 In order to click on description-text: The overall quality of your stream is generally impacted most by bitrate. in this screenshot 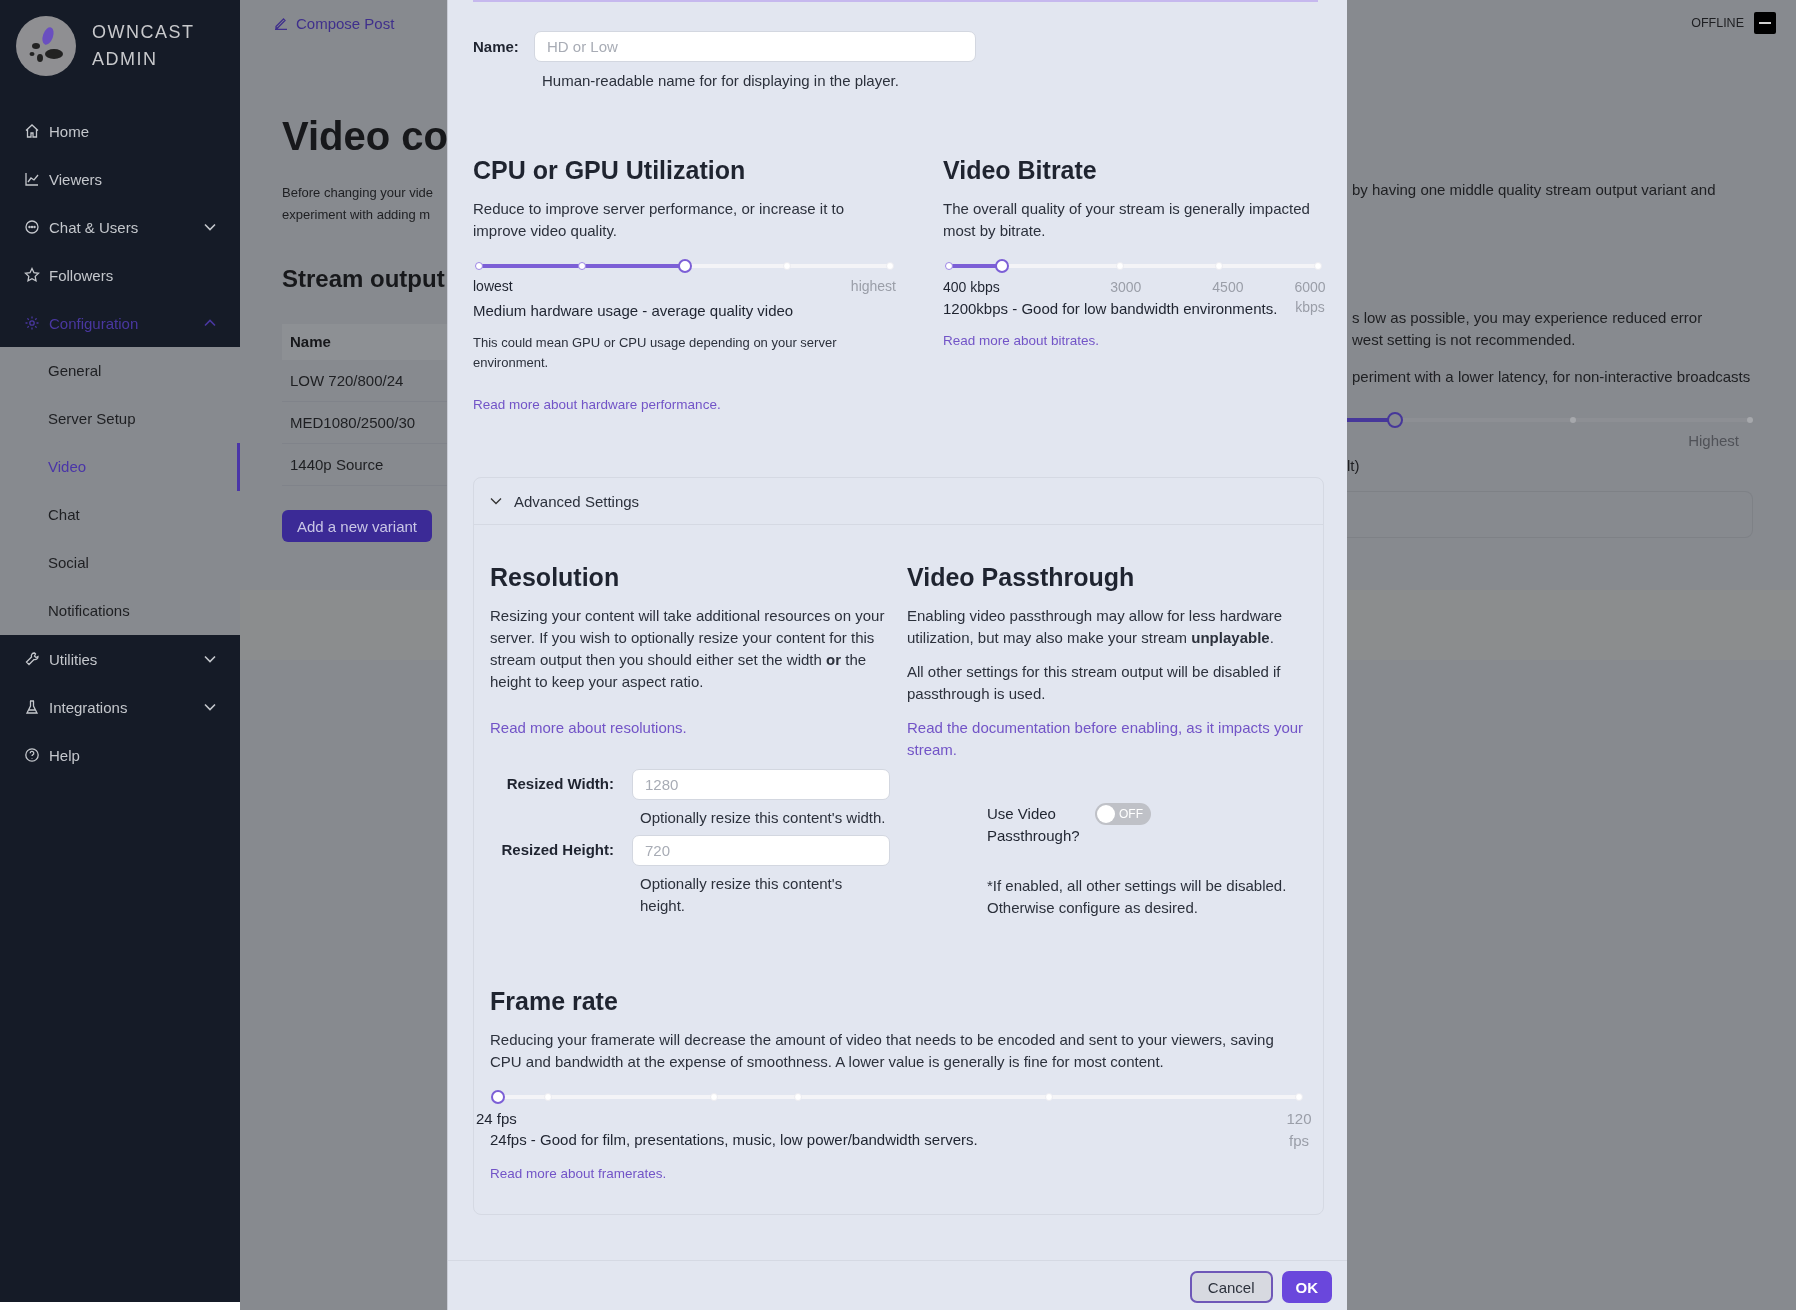, I will do `click(1127, 220)`.